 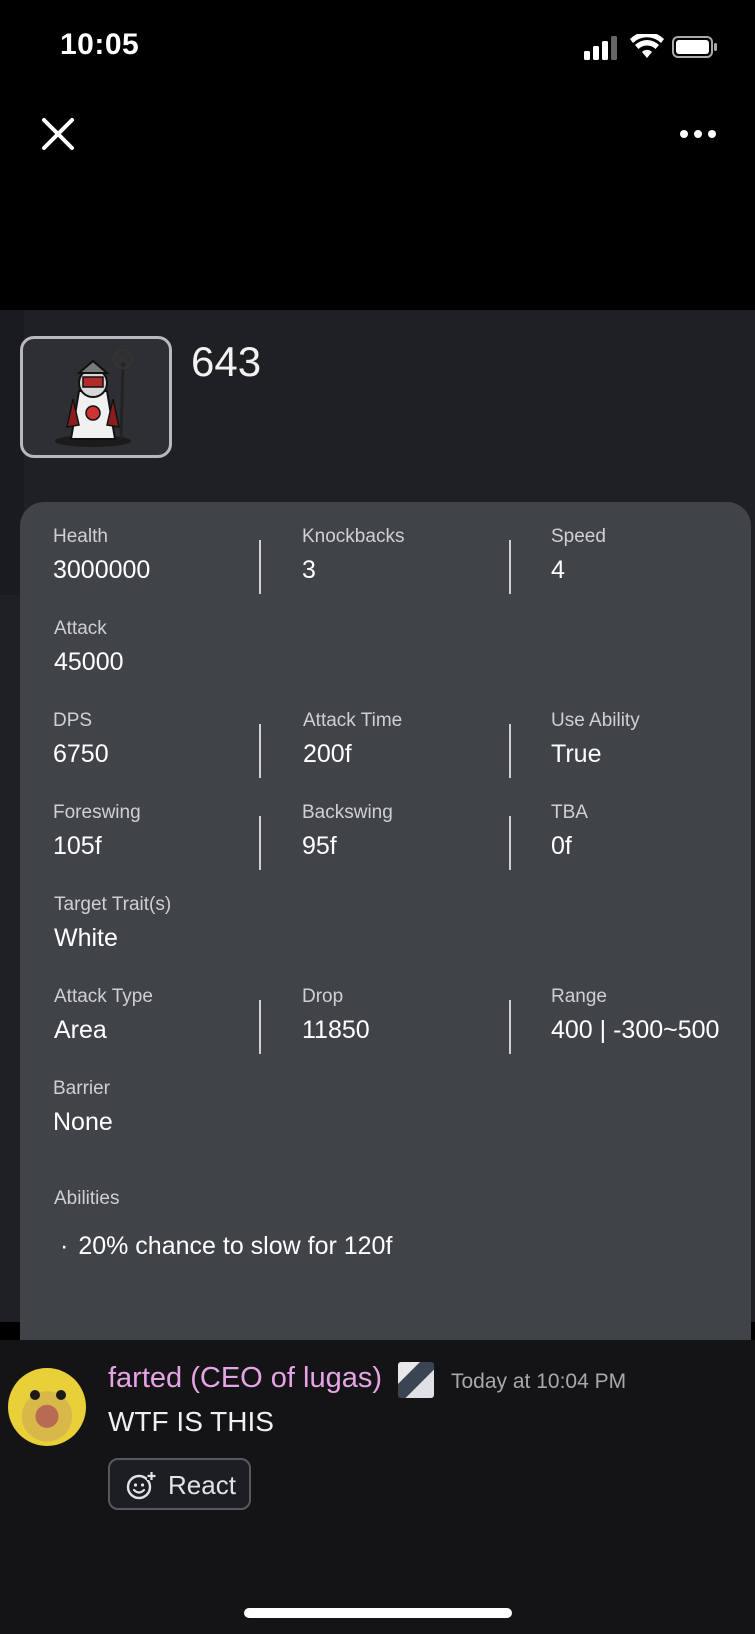 What do you see at coordinates (97, 812) in the screenshot?
I see `stat-label: Foreswing` at bounding box center [97, 812].